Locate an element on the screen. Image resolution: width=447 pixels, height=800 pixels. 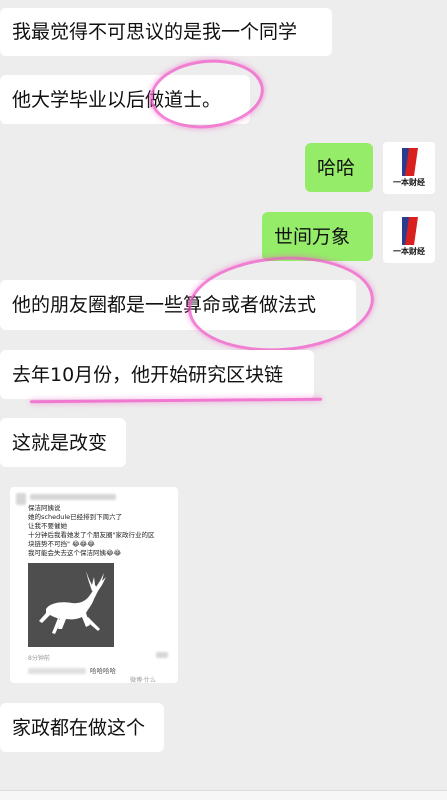
deer-image is located at coordinates (71, 605).